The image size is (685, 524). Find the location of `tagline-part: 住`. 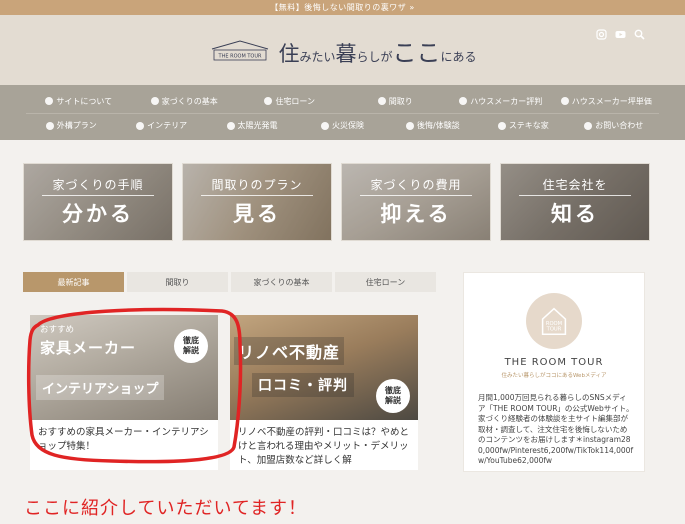

tagline-part: 住 is located at coordinates (289, 53).